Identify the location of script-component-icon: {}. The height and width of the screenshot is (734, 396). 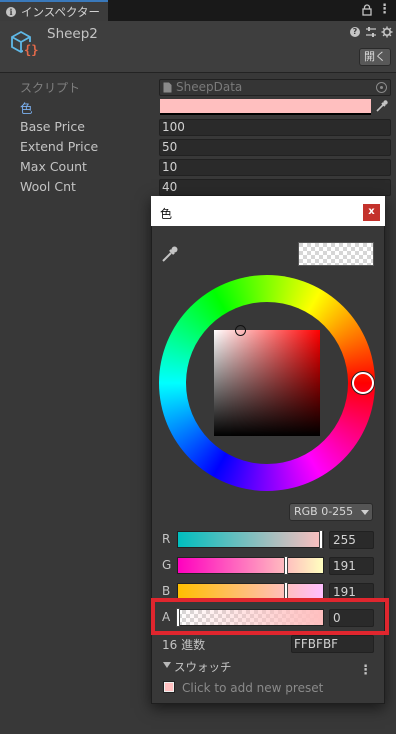
(24, 43).